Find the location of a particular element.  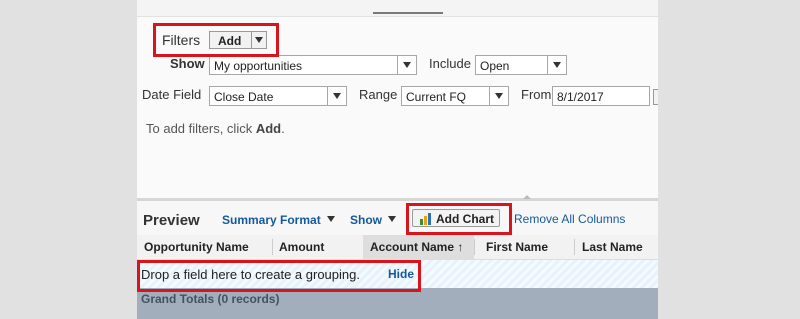

preview-title: Preview is located at coordinates (171, 220).